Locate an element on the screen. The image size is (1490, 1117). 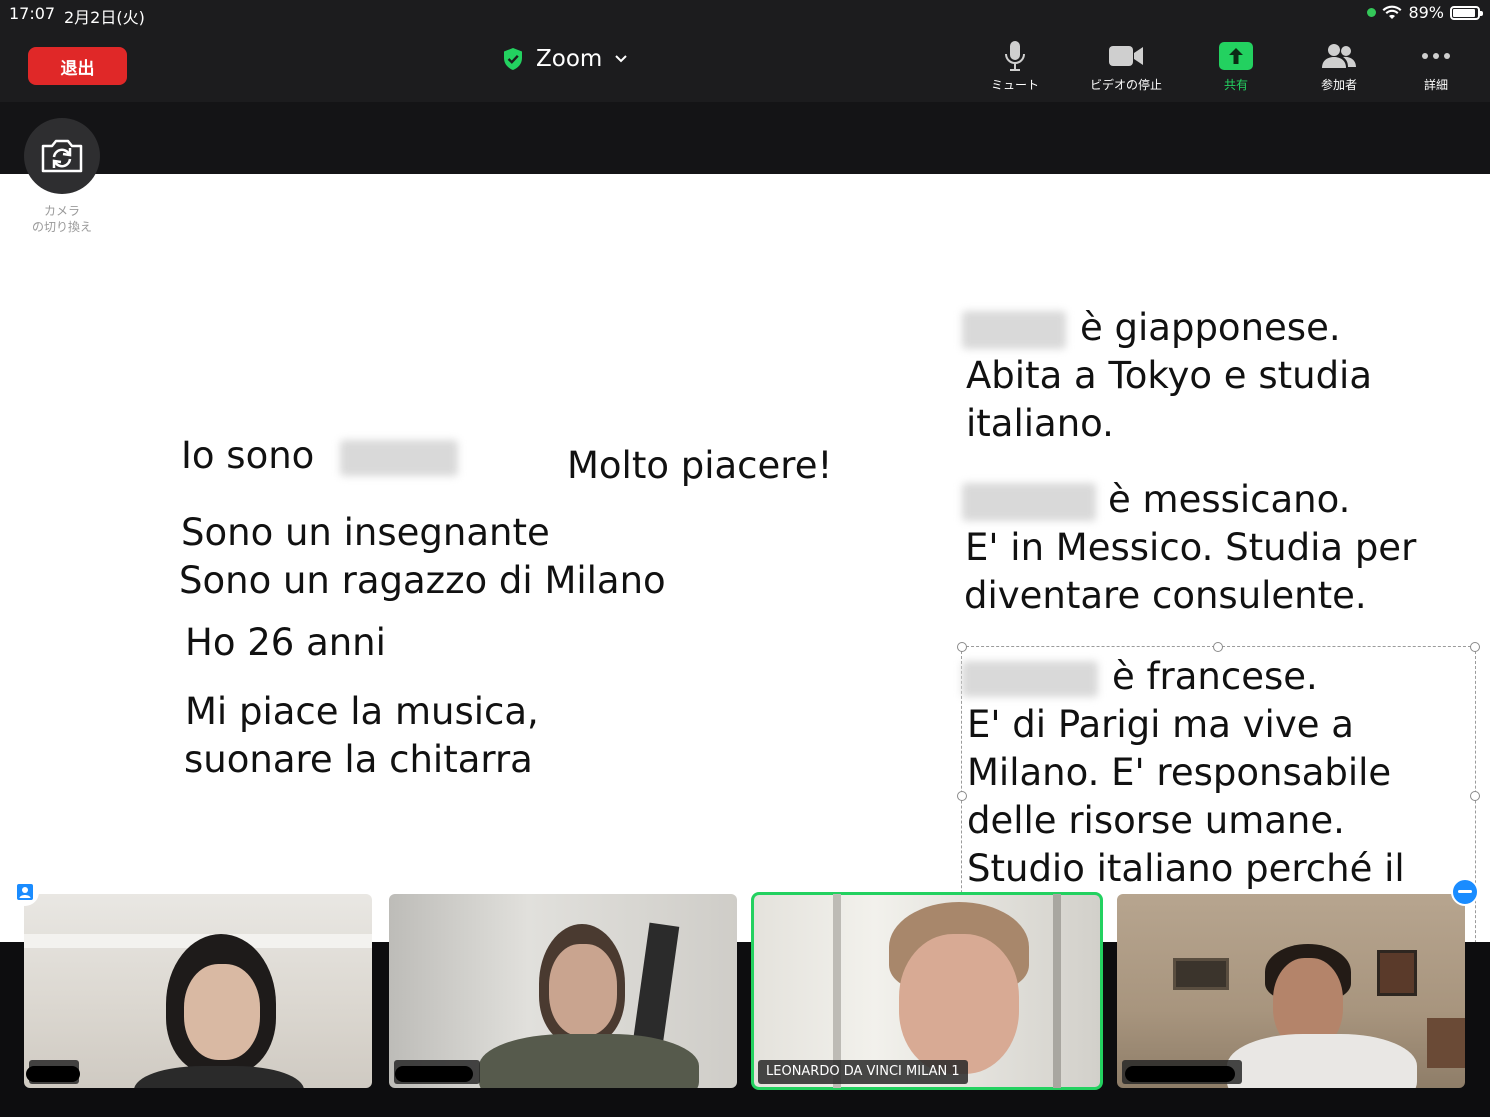
top-band is located at coordinates (745, 138).